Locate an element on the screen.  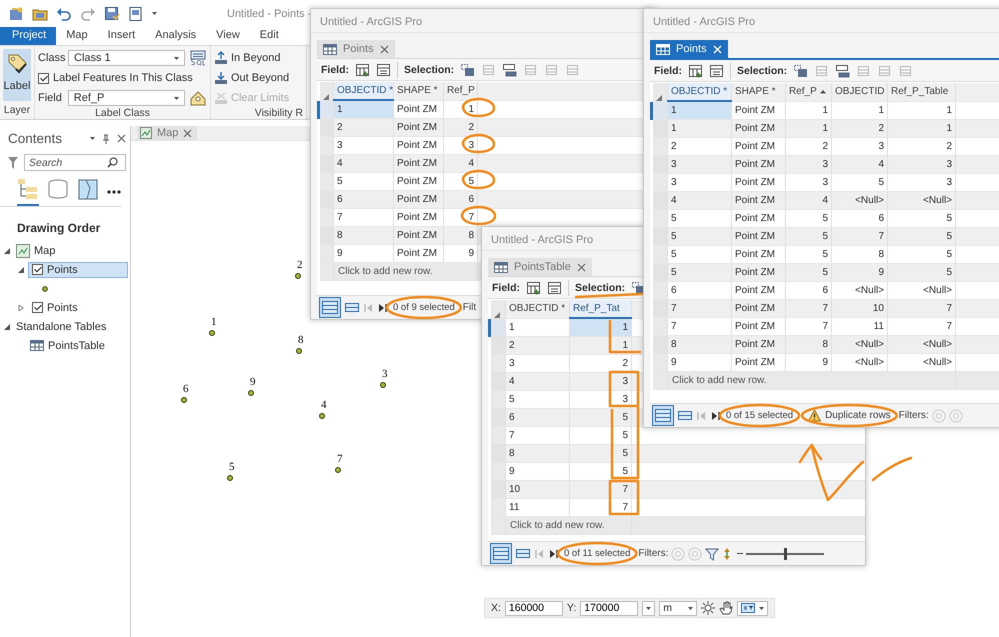
pane-title: Contents is located at coordinates (36, 138).